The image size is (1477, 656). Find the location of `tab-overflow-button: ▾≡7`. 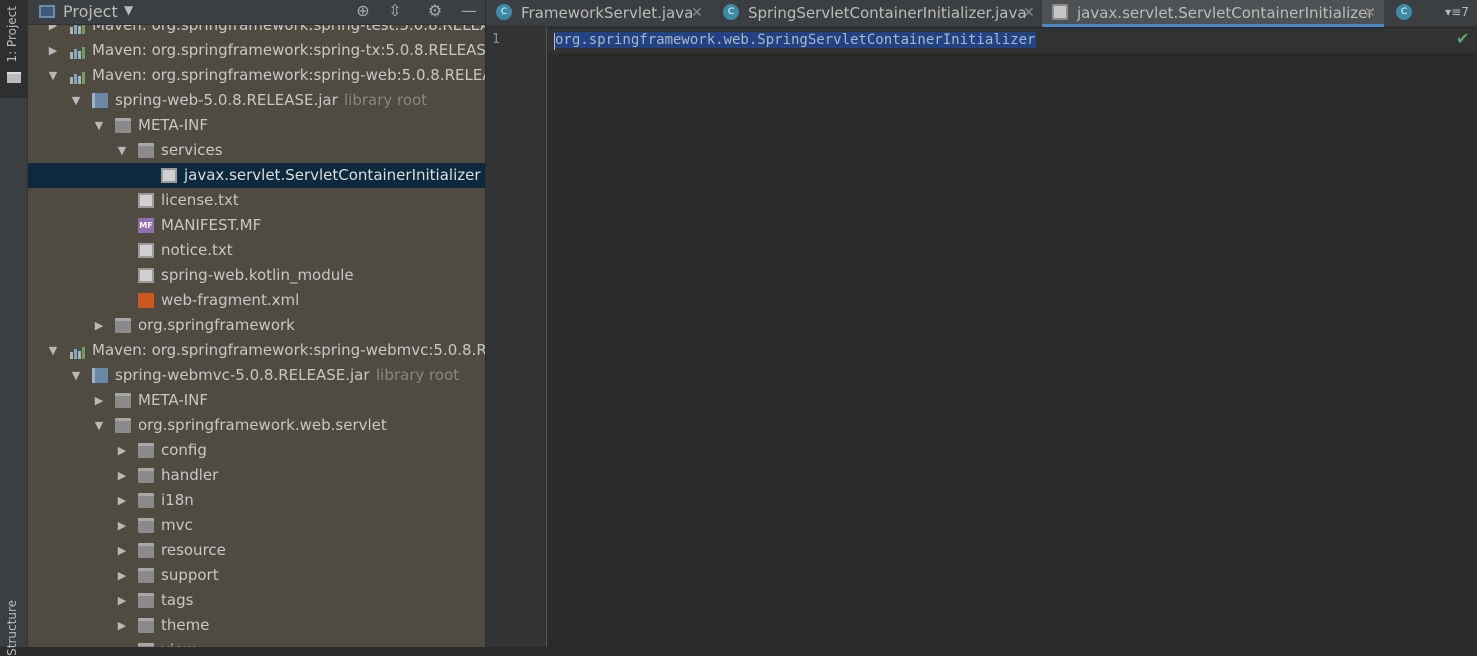

tab-overflow-button: ▾≡7 is located at coordinates (1457, 13).